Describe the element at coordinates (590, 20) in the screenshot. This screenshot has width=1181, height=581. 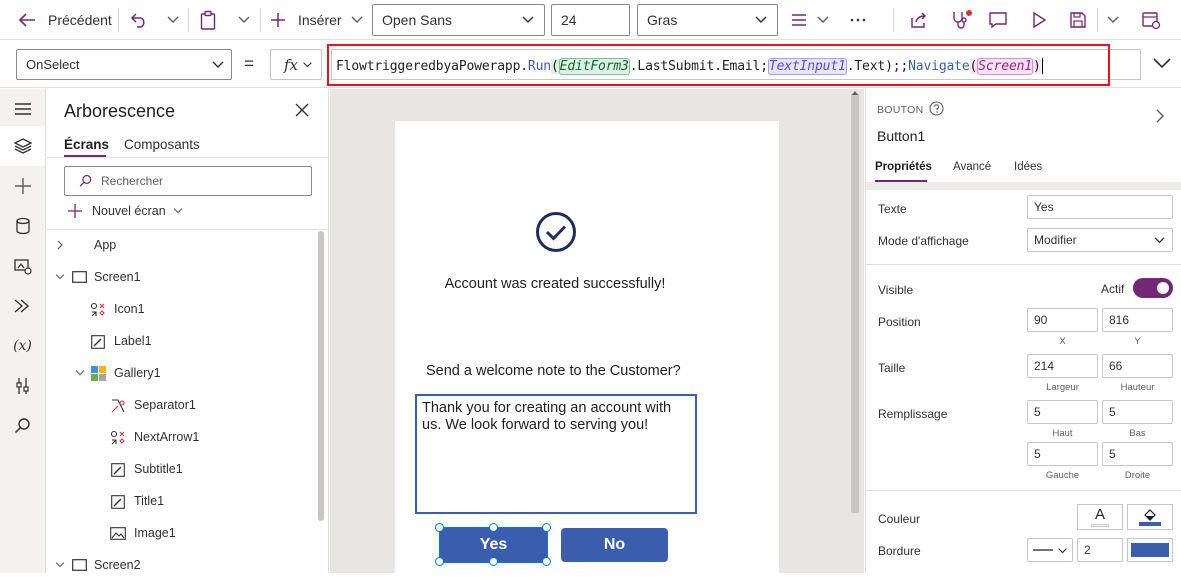
I see `font-size-input: 24` at that location.